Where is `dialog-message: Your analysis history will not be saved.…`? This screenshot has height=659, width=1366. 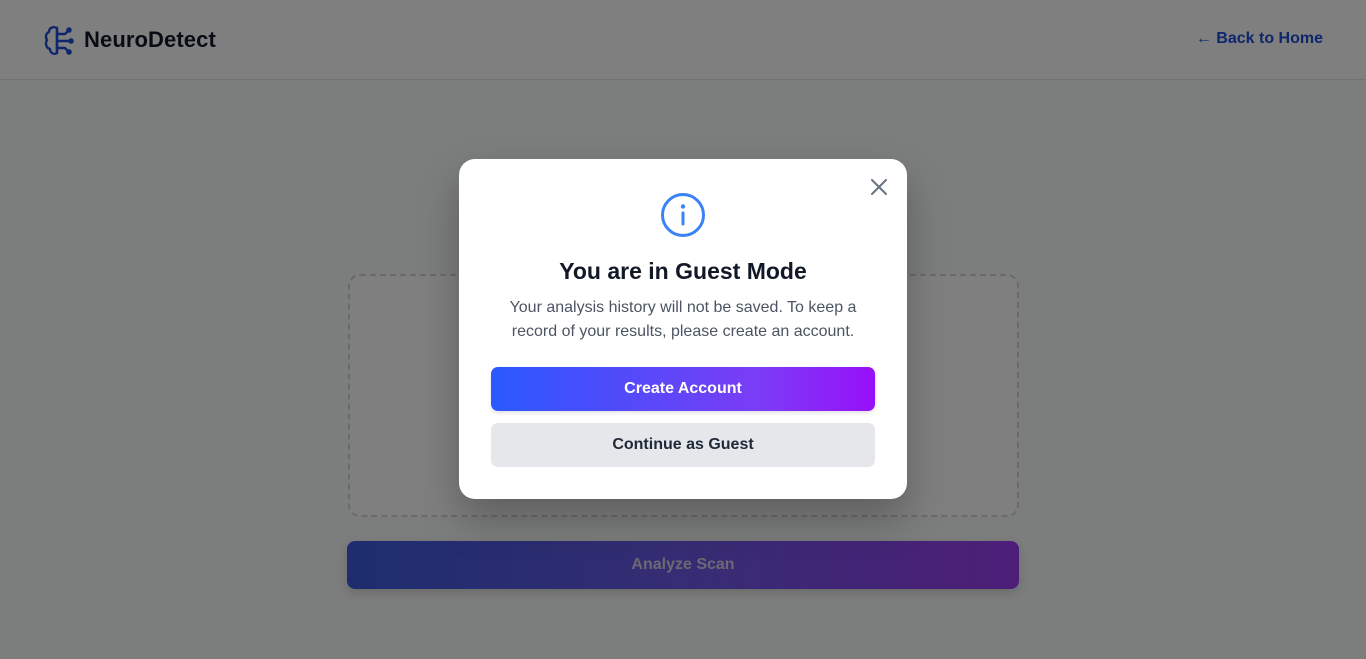 dialog-message: Your analysis history will not be saved.… is located at coordinates (683, 319).